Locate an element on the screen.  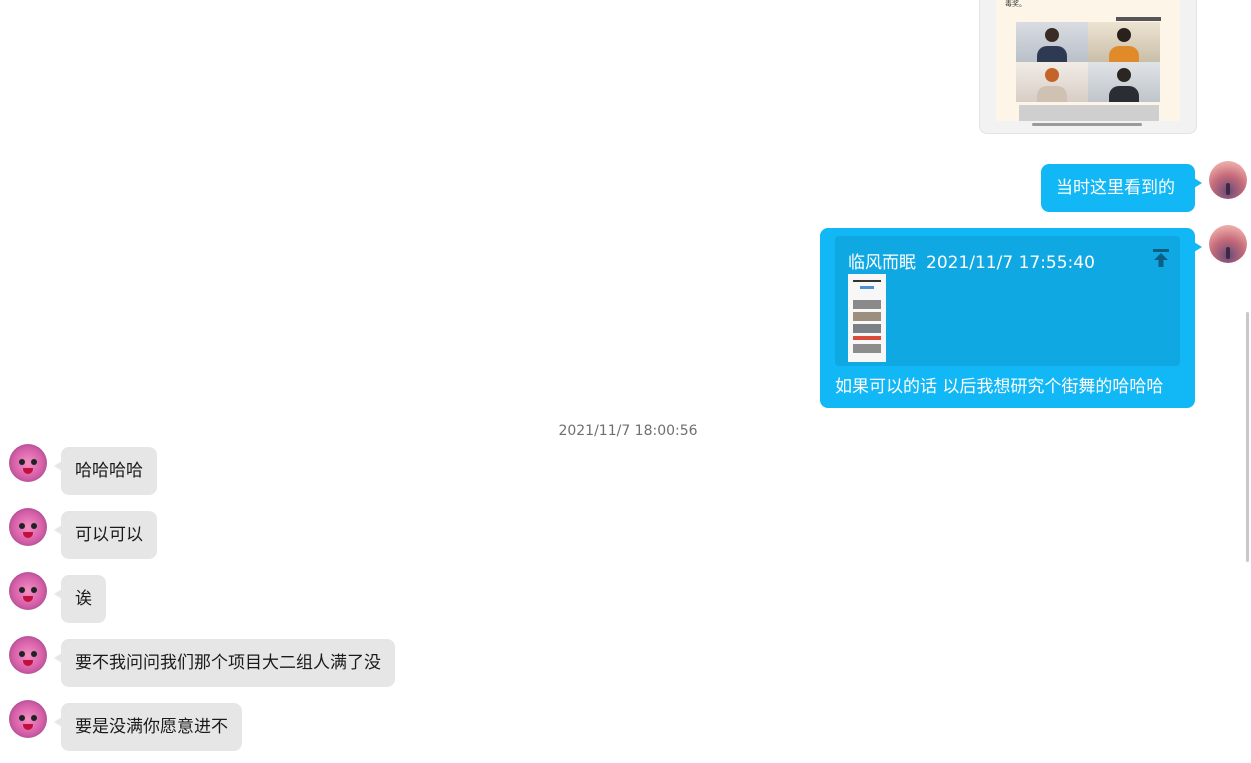
image-toolbar-strip is located at coordinates (1138, 19).